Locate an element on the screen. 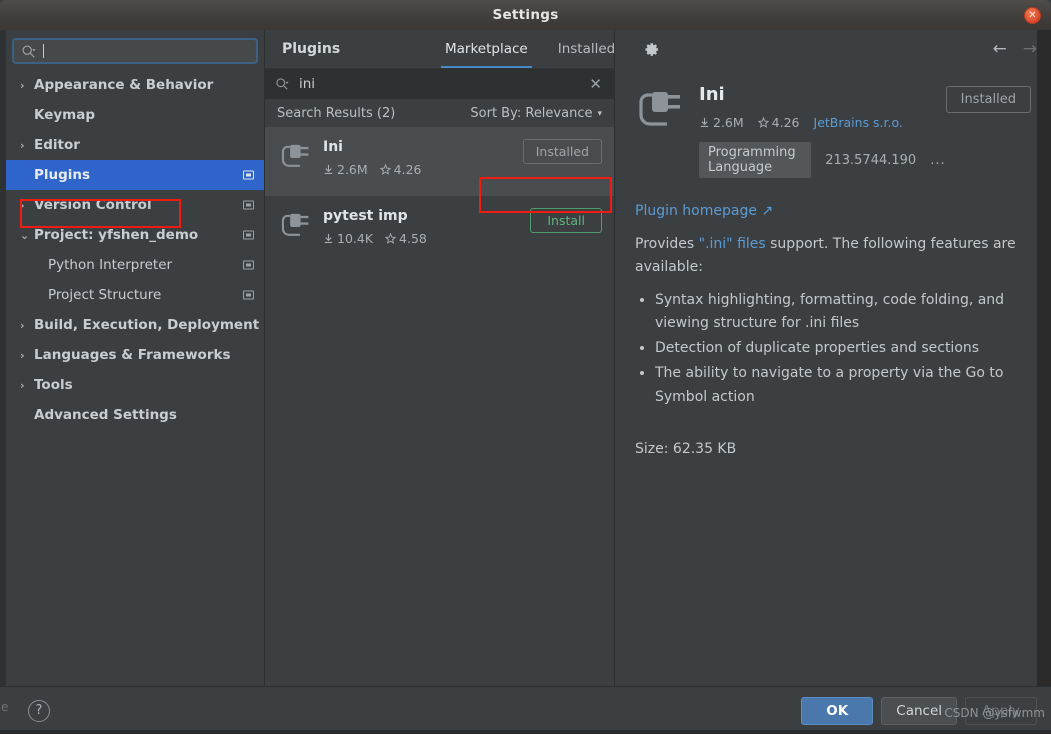  sidebar-item-advanced-settings: Advanced Settings is located at coordinates (135, 415).